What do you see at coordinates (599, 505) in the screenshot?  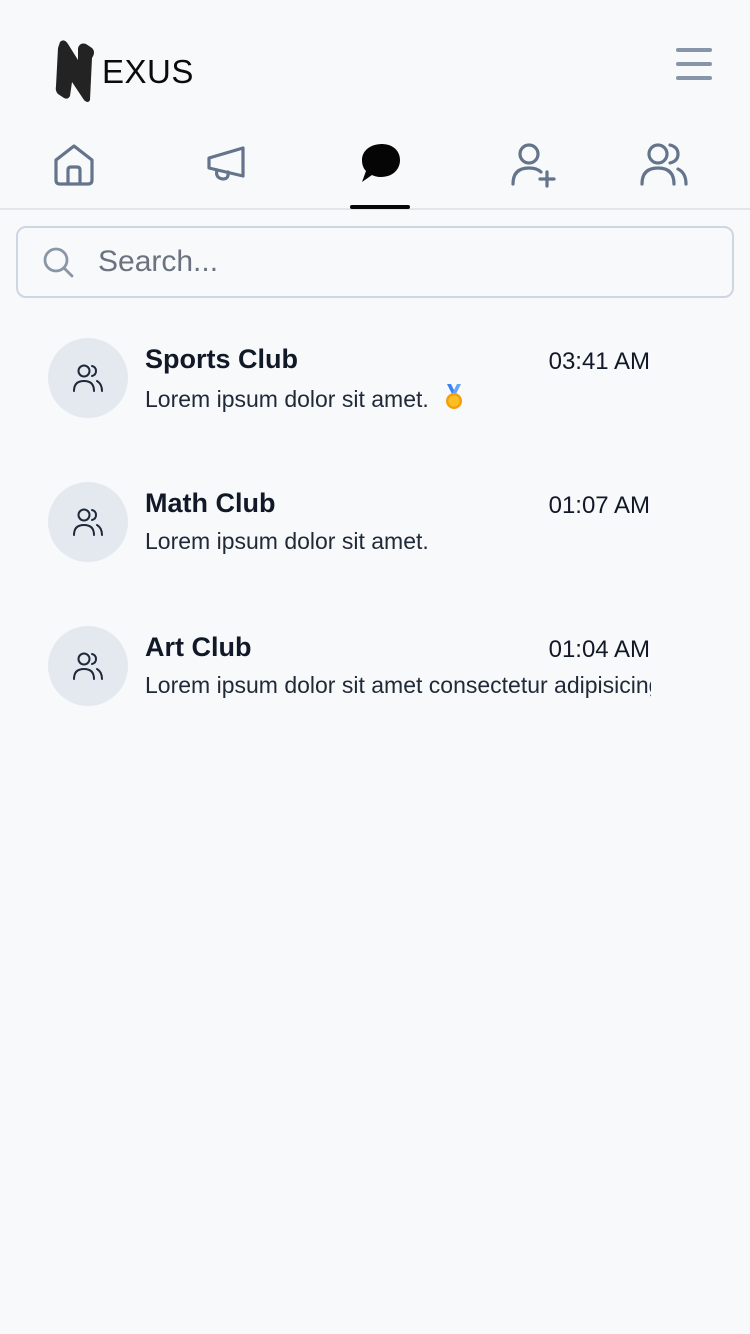 I see `chat-time: 01:07 AM` at bounding box center [599, 505].